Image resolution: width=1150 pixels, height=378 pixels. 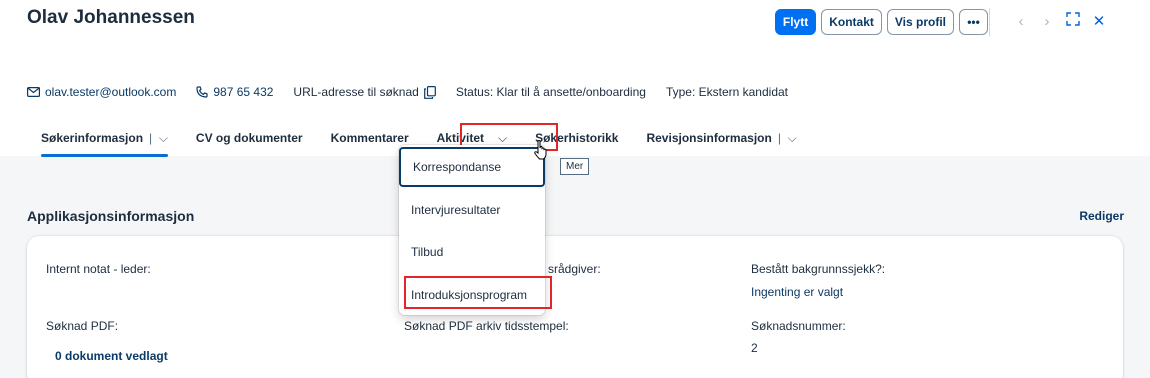 I want to click on copy-icon, so click(x=429, y=92).